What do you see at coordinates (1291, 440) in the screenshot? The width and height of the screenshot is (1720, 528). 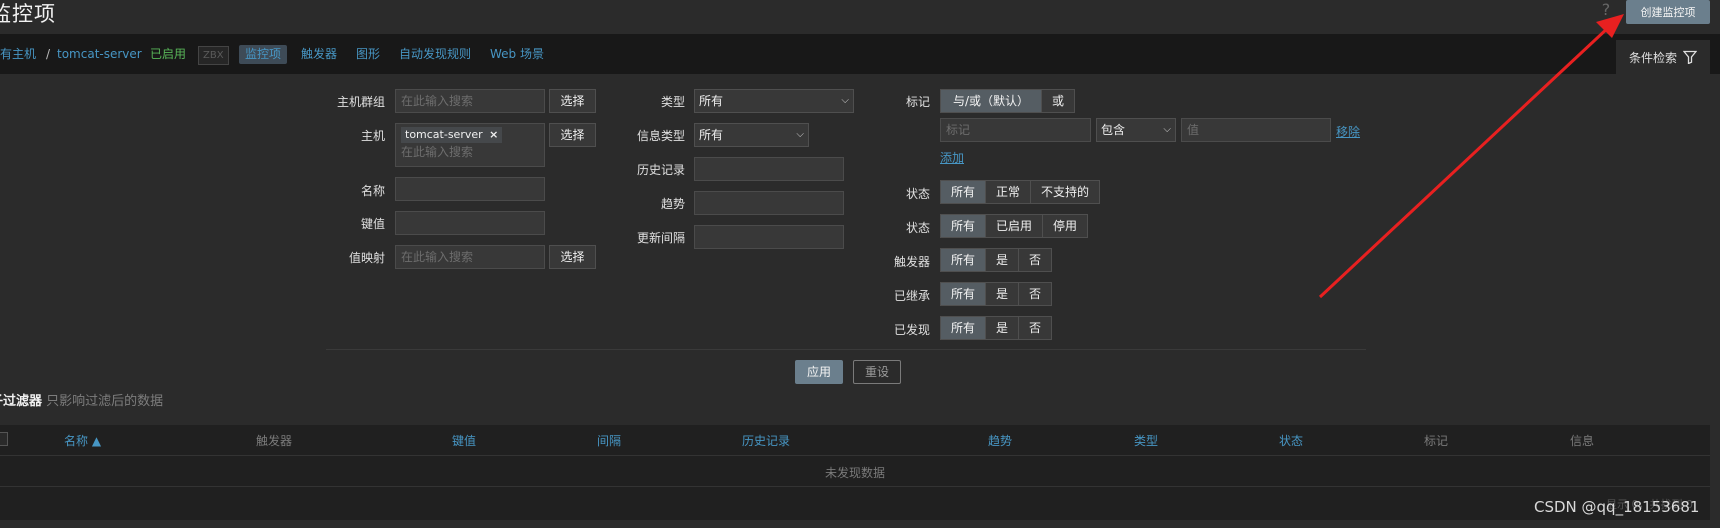 I see `column-status: 状态` at bounding box center [1291, 440].